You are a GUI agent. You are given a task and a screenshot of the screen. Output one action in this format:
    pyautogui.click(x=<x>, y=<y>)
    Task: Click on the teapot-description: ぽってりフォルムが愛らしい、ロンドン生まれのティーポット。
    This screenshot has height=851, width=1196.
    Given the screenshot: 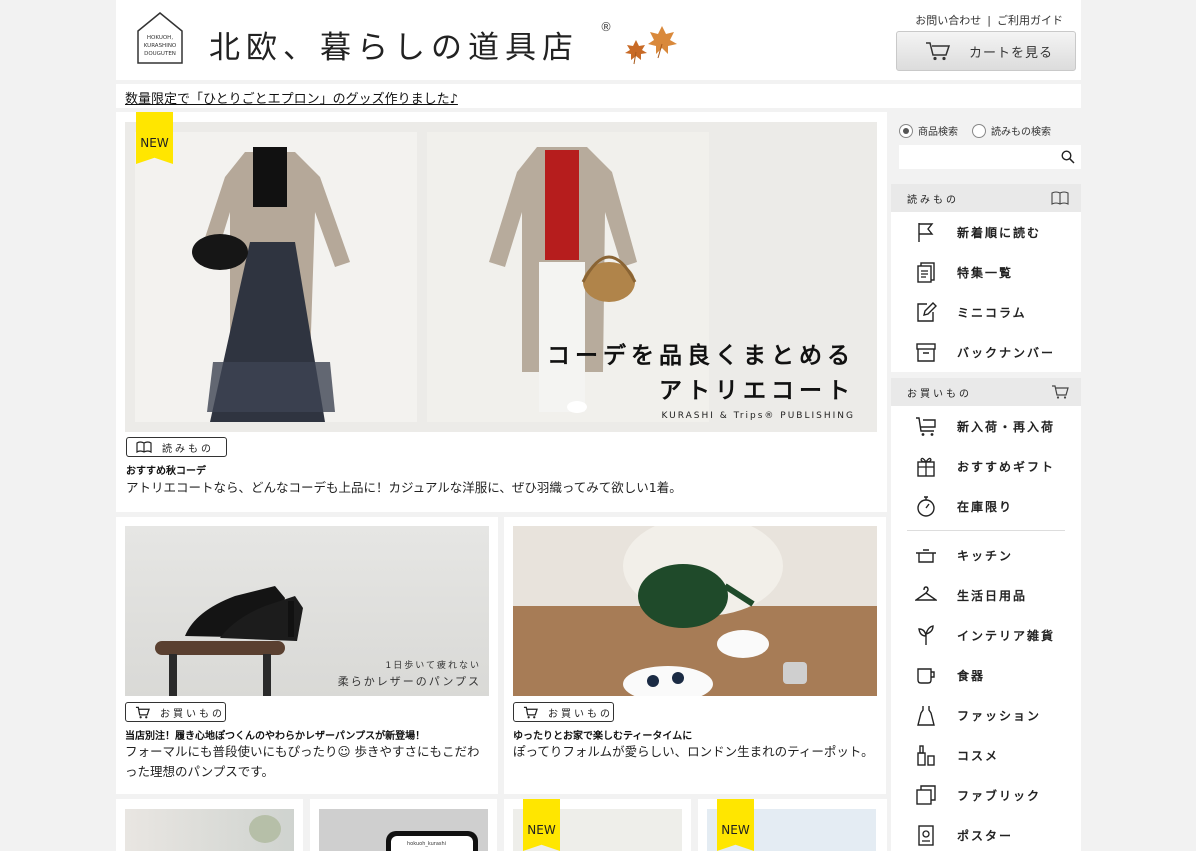 What is the action you would take?
    pyautogui.click(x=693, y=751)
    